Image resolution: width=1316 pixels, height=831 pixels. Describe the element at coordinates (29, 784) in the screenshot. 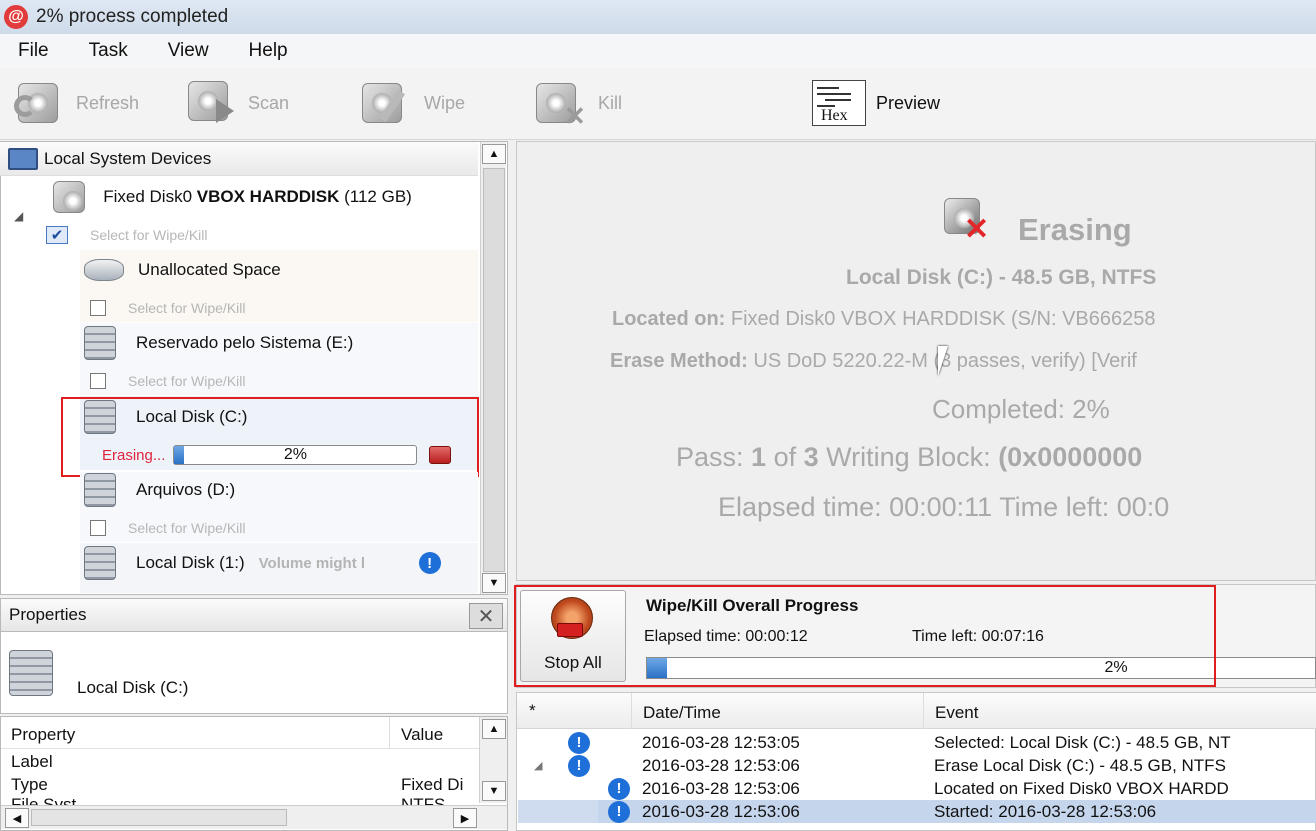

I see `property-row: Type` at that location.